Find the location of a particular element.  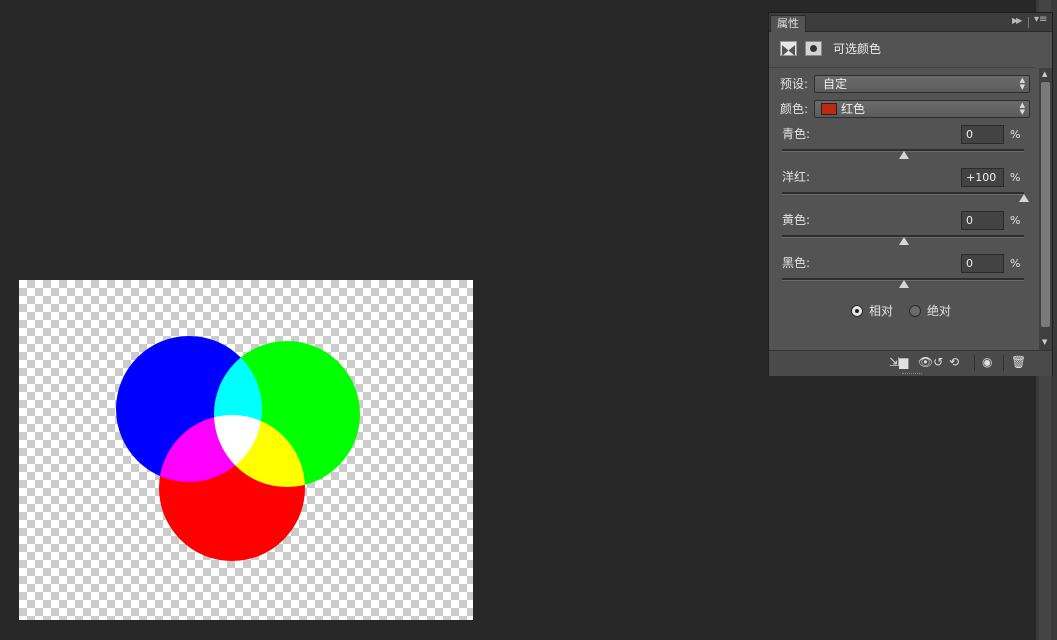

delete-trash-icon: 🗑 is located at coordinates (1018, 362).